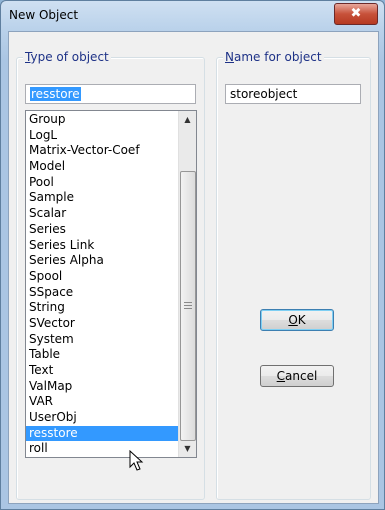 The width and height of the screenshot is (385, 510). I want to click on cancel-label-rest: ancel, so click(301, 376).